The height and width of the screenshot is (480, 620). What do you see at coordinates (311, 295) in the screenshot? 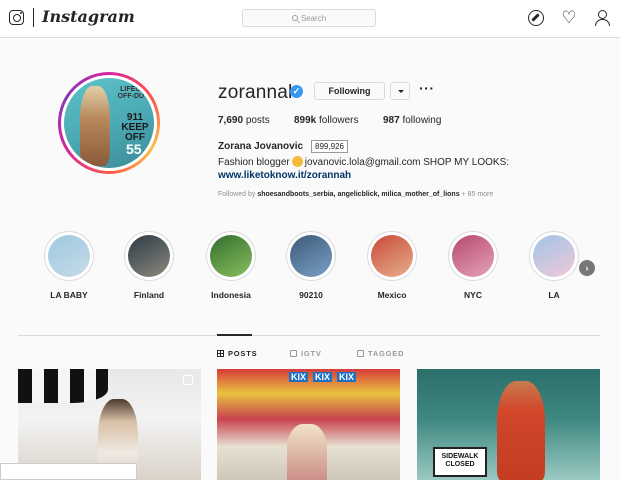
I see `highlight-label: 90210` at bounding box center [311, 295].